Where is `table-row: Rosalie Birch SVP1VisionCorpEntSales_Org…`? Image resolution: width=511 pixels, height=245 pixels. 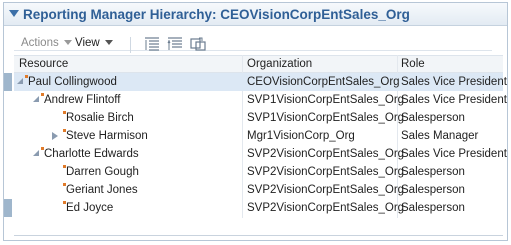
table-row: Rosalie Birch SVP1VisionCorpEntSales_Org… is located at coordinates (258, 118).